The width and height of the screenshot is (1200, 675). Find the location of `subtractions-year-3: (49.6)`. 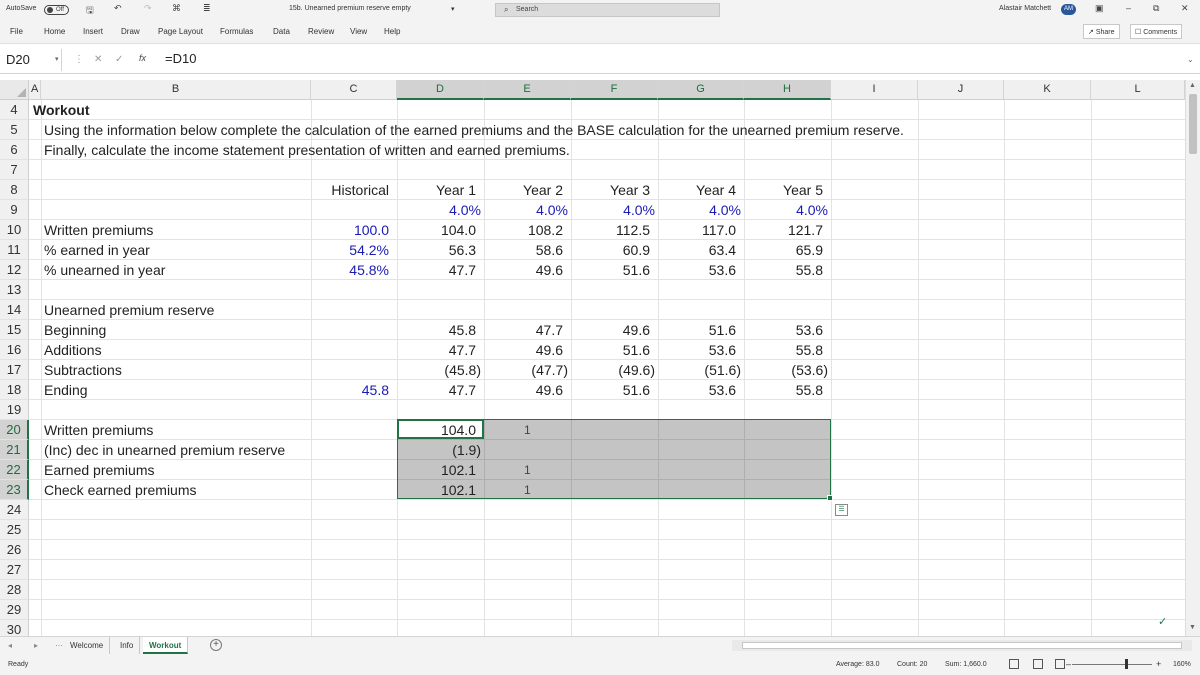

subtractions-year-3: (49.6) is located at coordinates (613, 370).